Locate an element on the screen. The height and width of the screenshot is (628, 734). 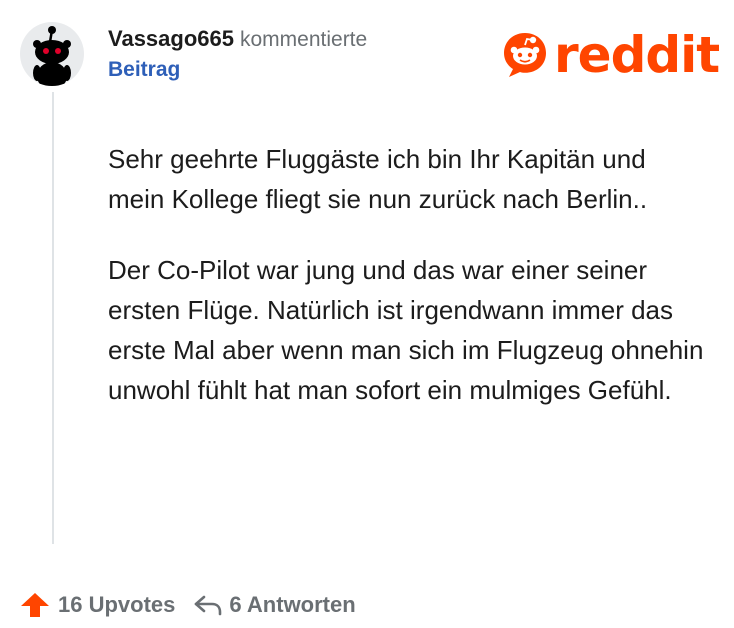
reddit-logo: reddit is located at coordinates (610, 55).